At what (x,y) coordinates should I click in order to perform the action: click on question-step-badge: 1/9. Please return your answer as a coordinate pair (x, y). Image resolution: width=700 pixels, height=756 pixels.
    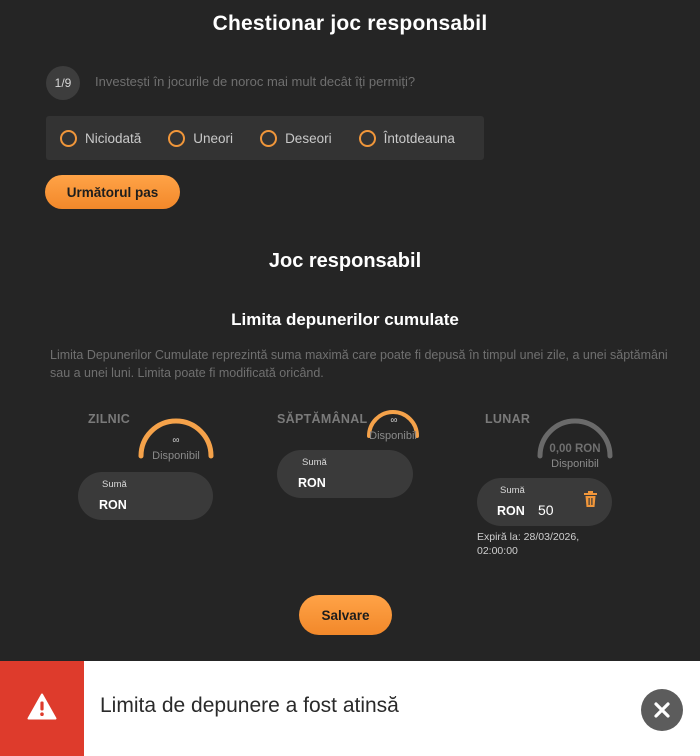
    Looking at the image, I should click on (63, 83).